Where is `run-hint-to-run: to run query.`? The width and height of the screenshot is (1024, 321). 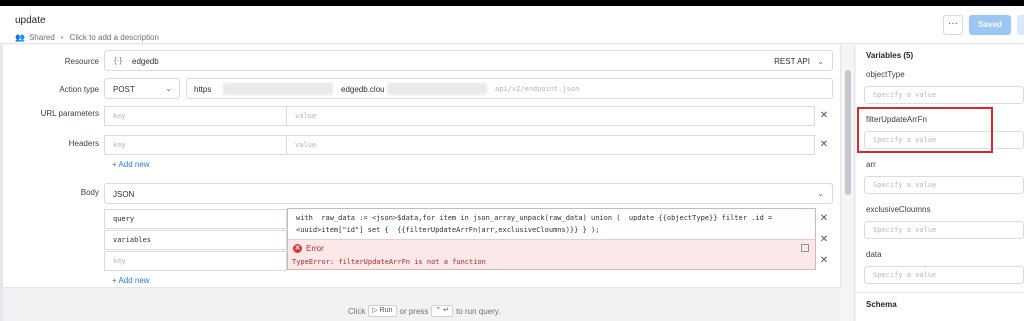 run-hint-to-run: to run query. is located at coordinates (478, 311).